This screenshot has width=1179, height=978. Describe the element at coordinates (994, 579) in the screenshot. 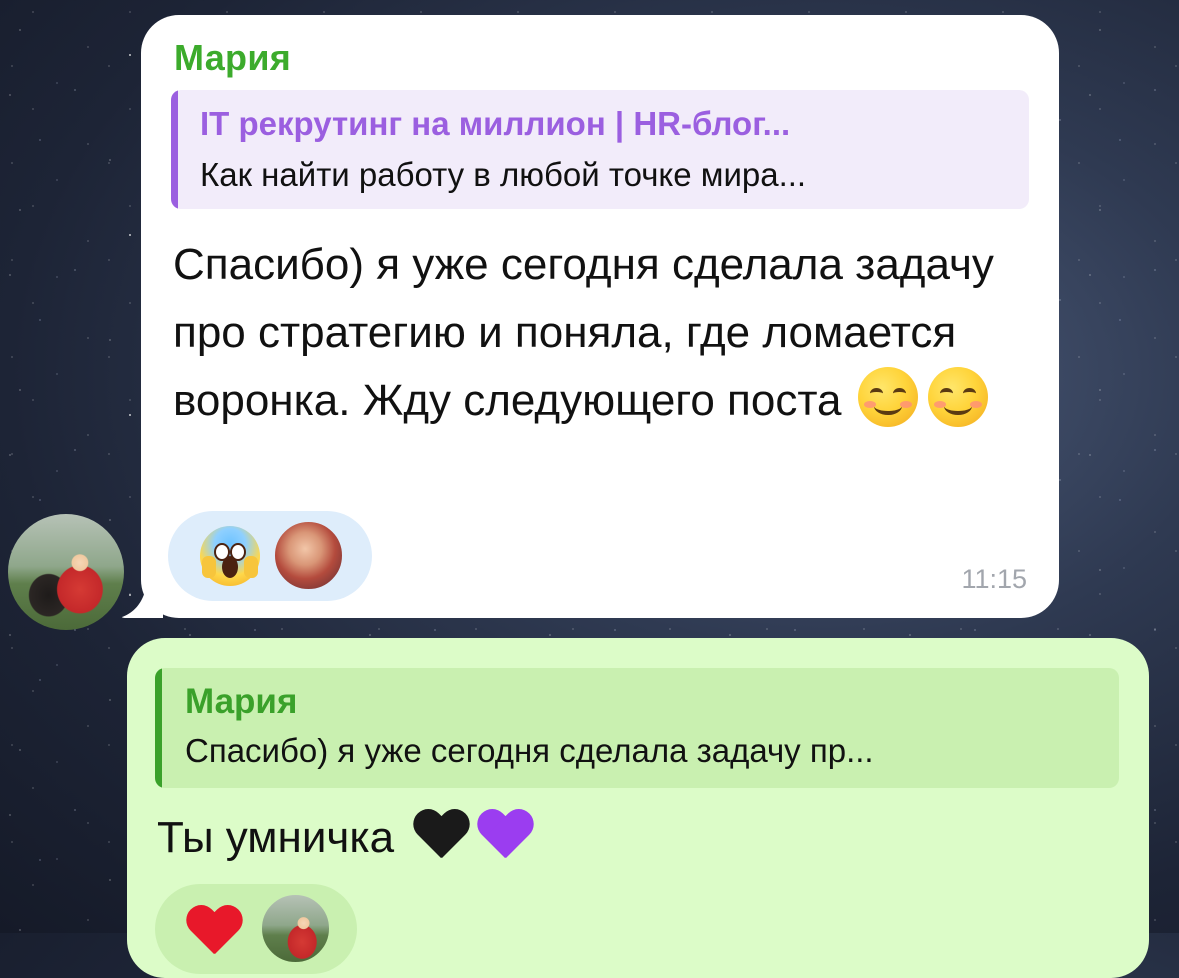

I see `message-timestamp: 11:15` at that location.